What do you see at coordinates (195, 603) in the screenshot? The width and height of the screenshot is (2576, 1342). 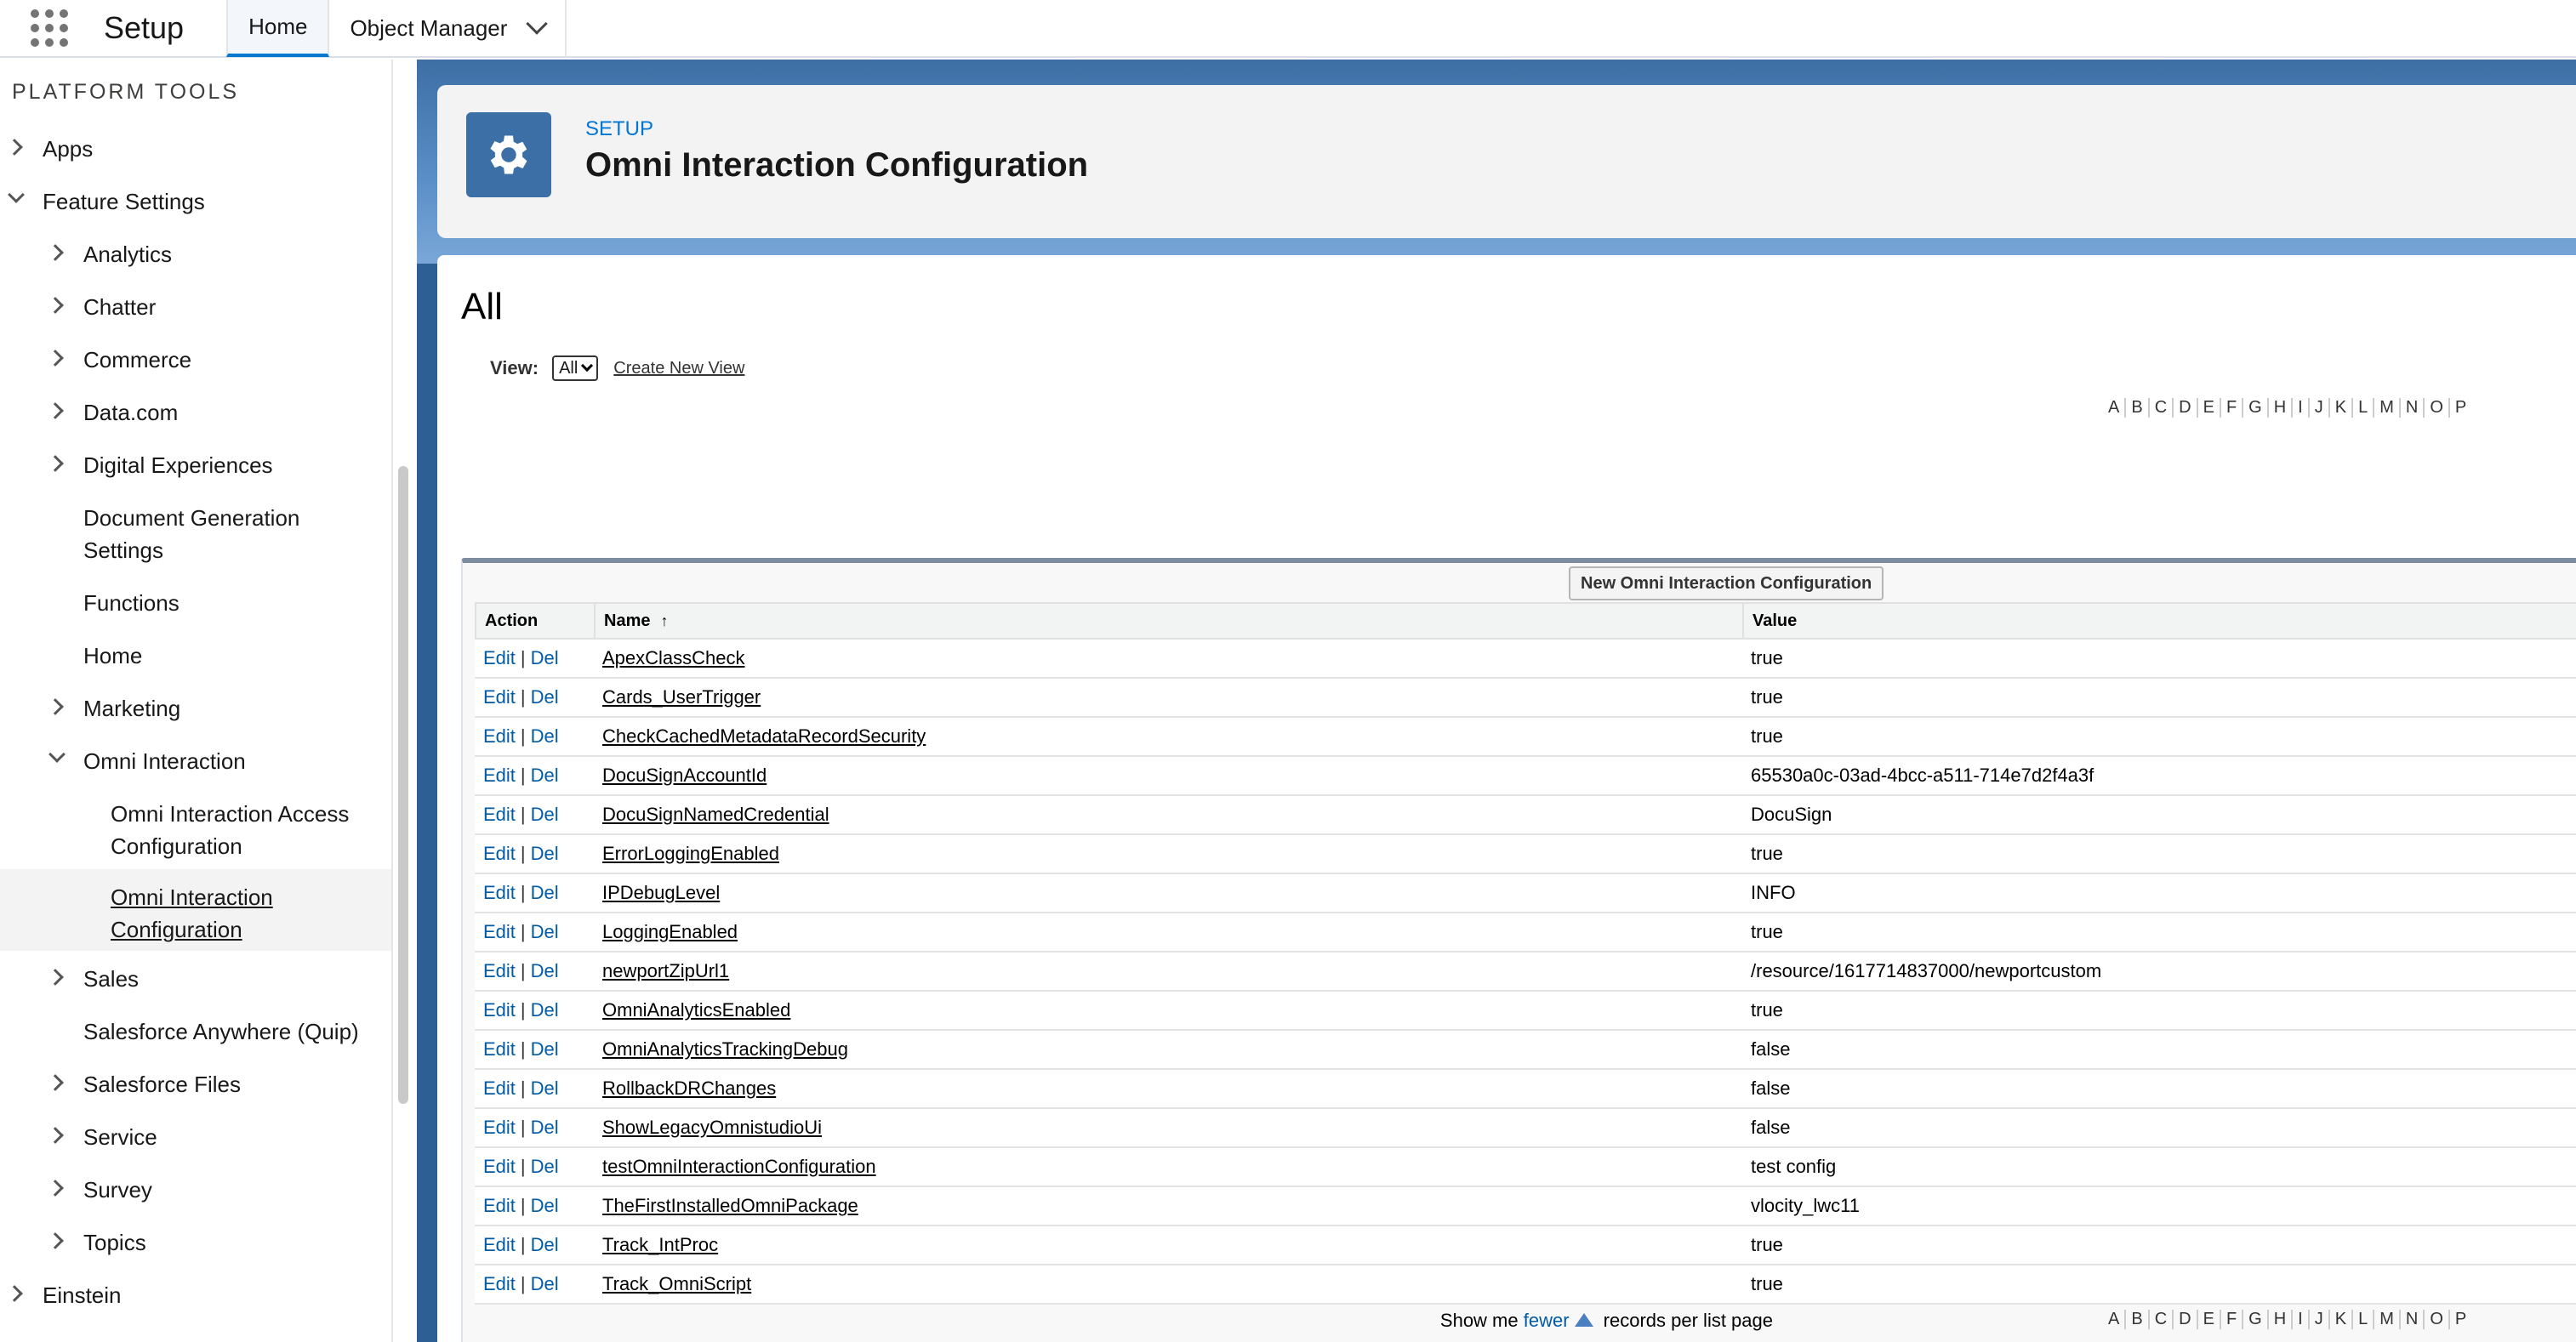 I see `sidebar-item-functions: Functions` at bounding box center [195, 603].